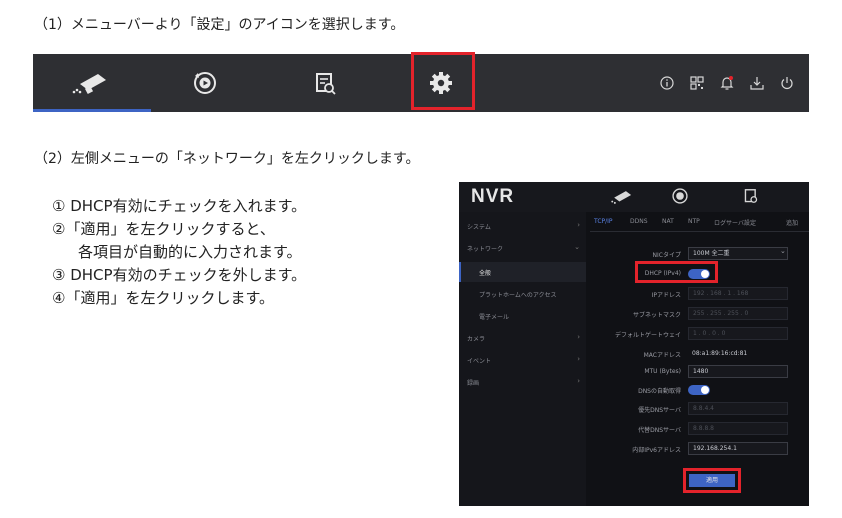 The height and width of the screenshot is (518, 842). What do you see at coordinates (757, 83) in the screenshot?
I see `download-icon` at bounding box center [757, 83].